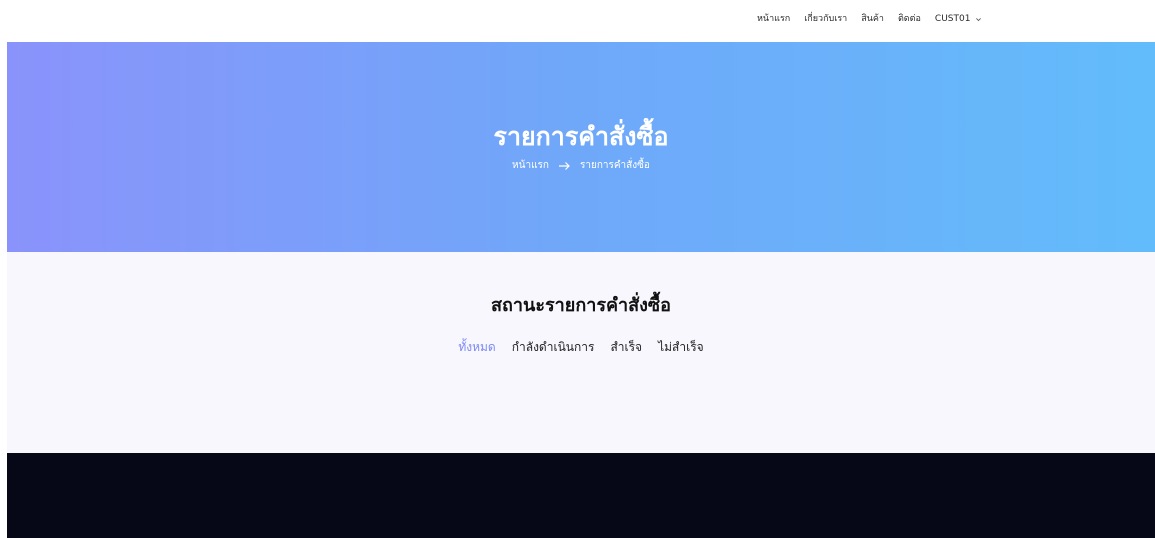 This screenshot has height=538, width=1155. I want to click on nav-link-home: หน้าแรก, so click(773, 19).